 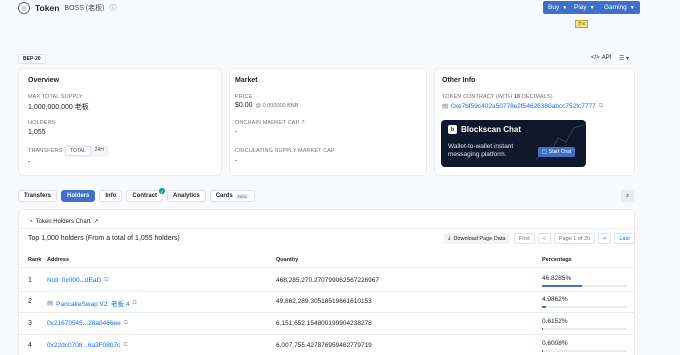 What do you see at coordinates (601, 58) in the screenshot?
I see `api-link: </> API` at bounding box center [601, 58].